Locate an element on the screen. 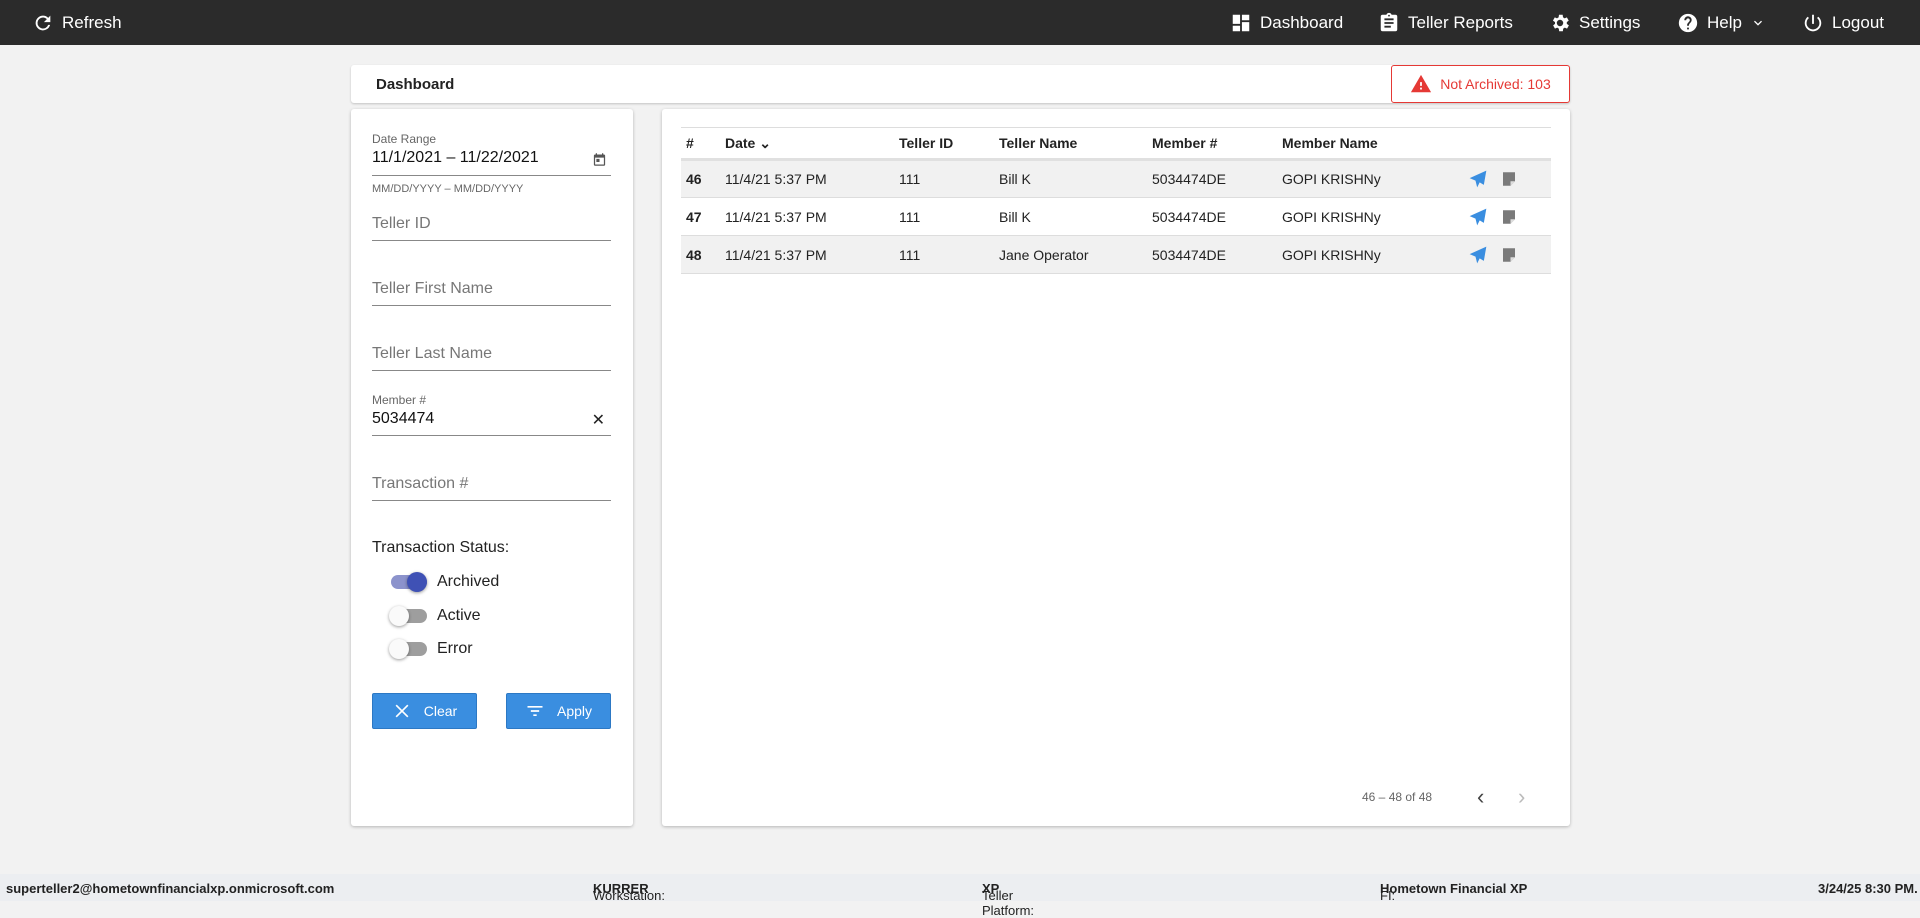 The image size is (1920, 918). toggle-error-label: Error is located at coordinates (455, 648).